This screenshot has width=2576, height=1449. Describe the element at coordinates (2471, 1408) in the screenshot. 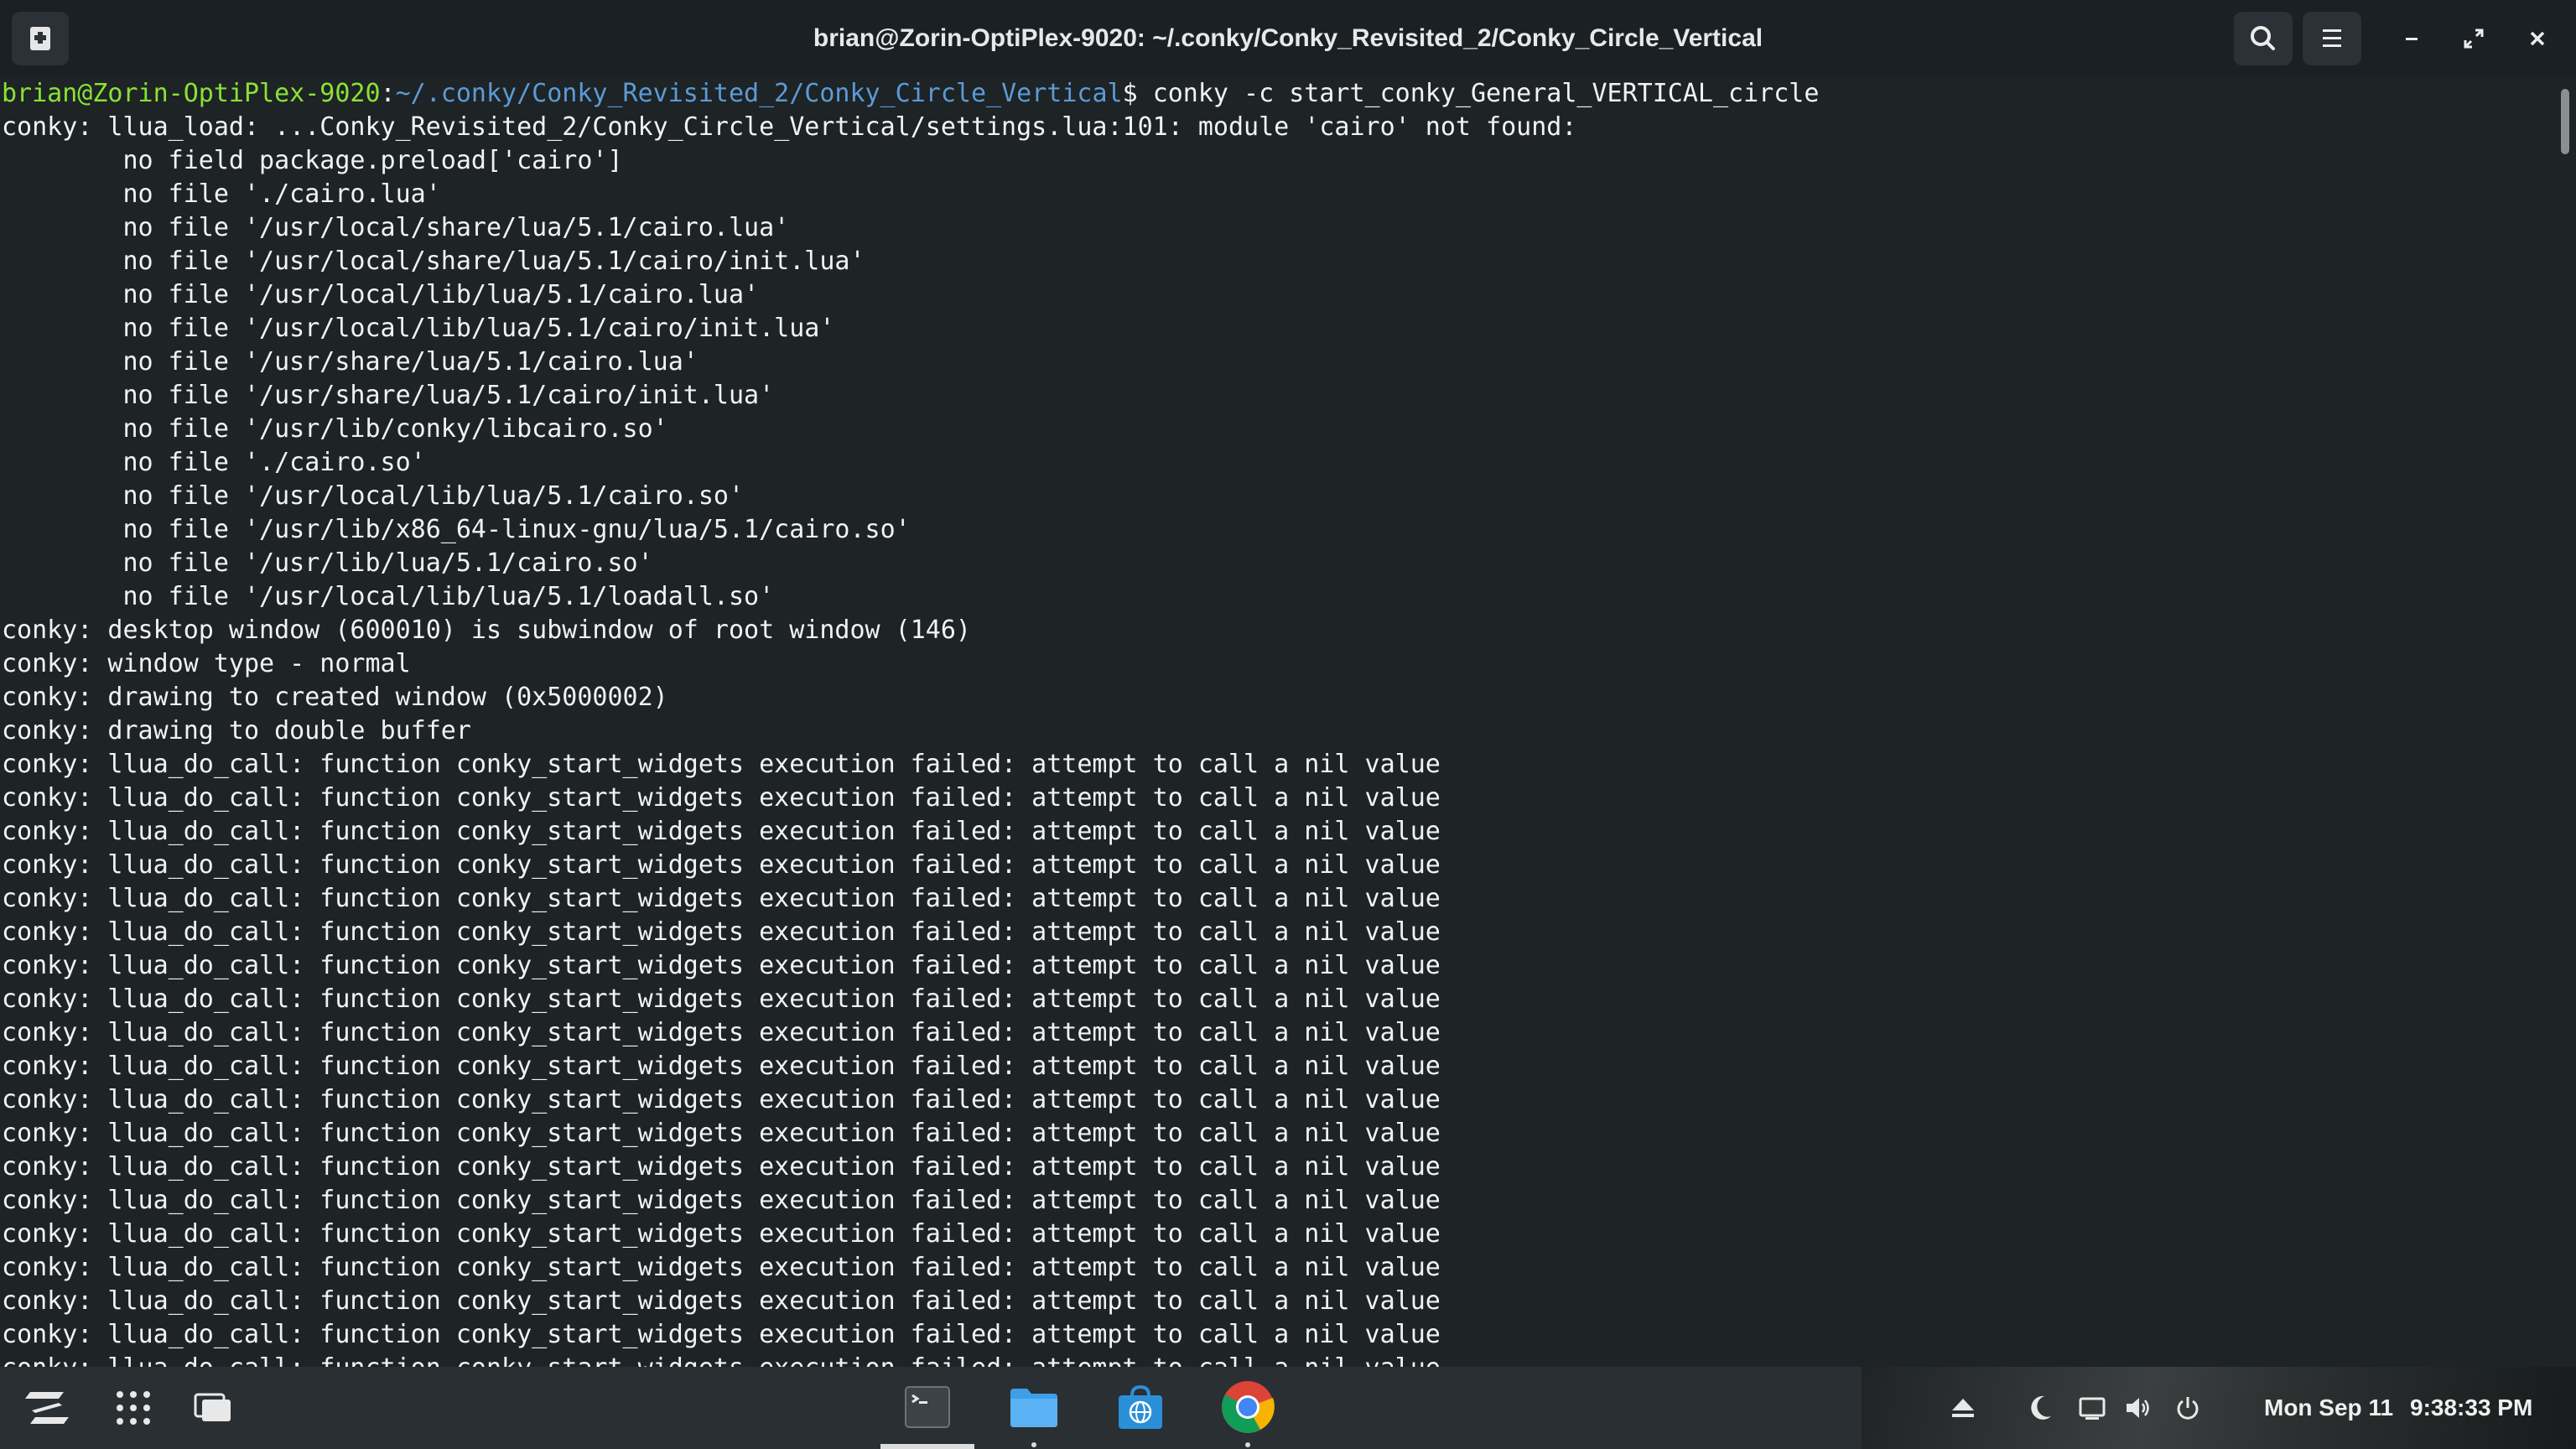

I see `clock-time: 9:38:33 PM` at that location.